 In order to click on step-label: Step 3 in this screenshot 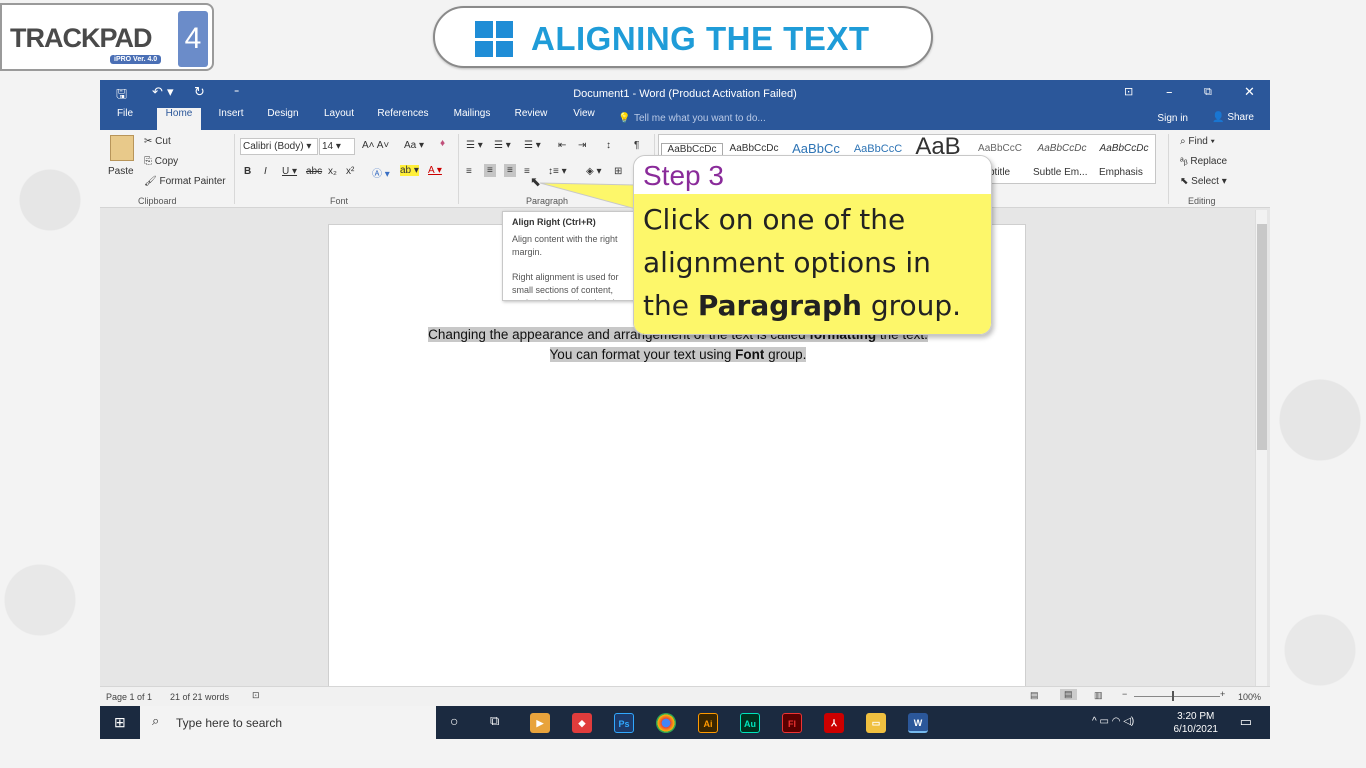, I will do `click(812, 175)`.